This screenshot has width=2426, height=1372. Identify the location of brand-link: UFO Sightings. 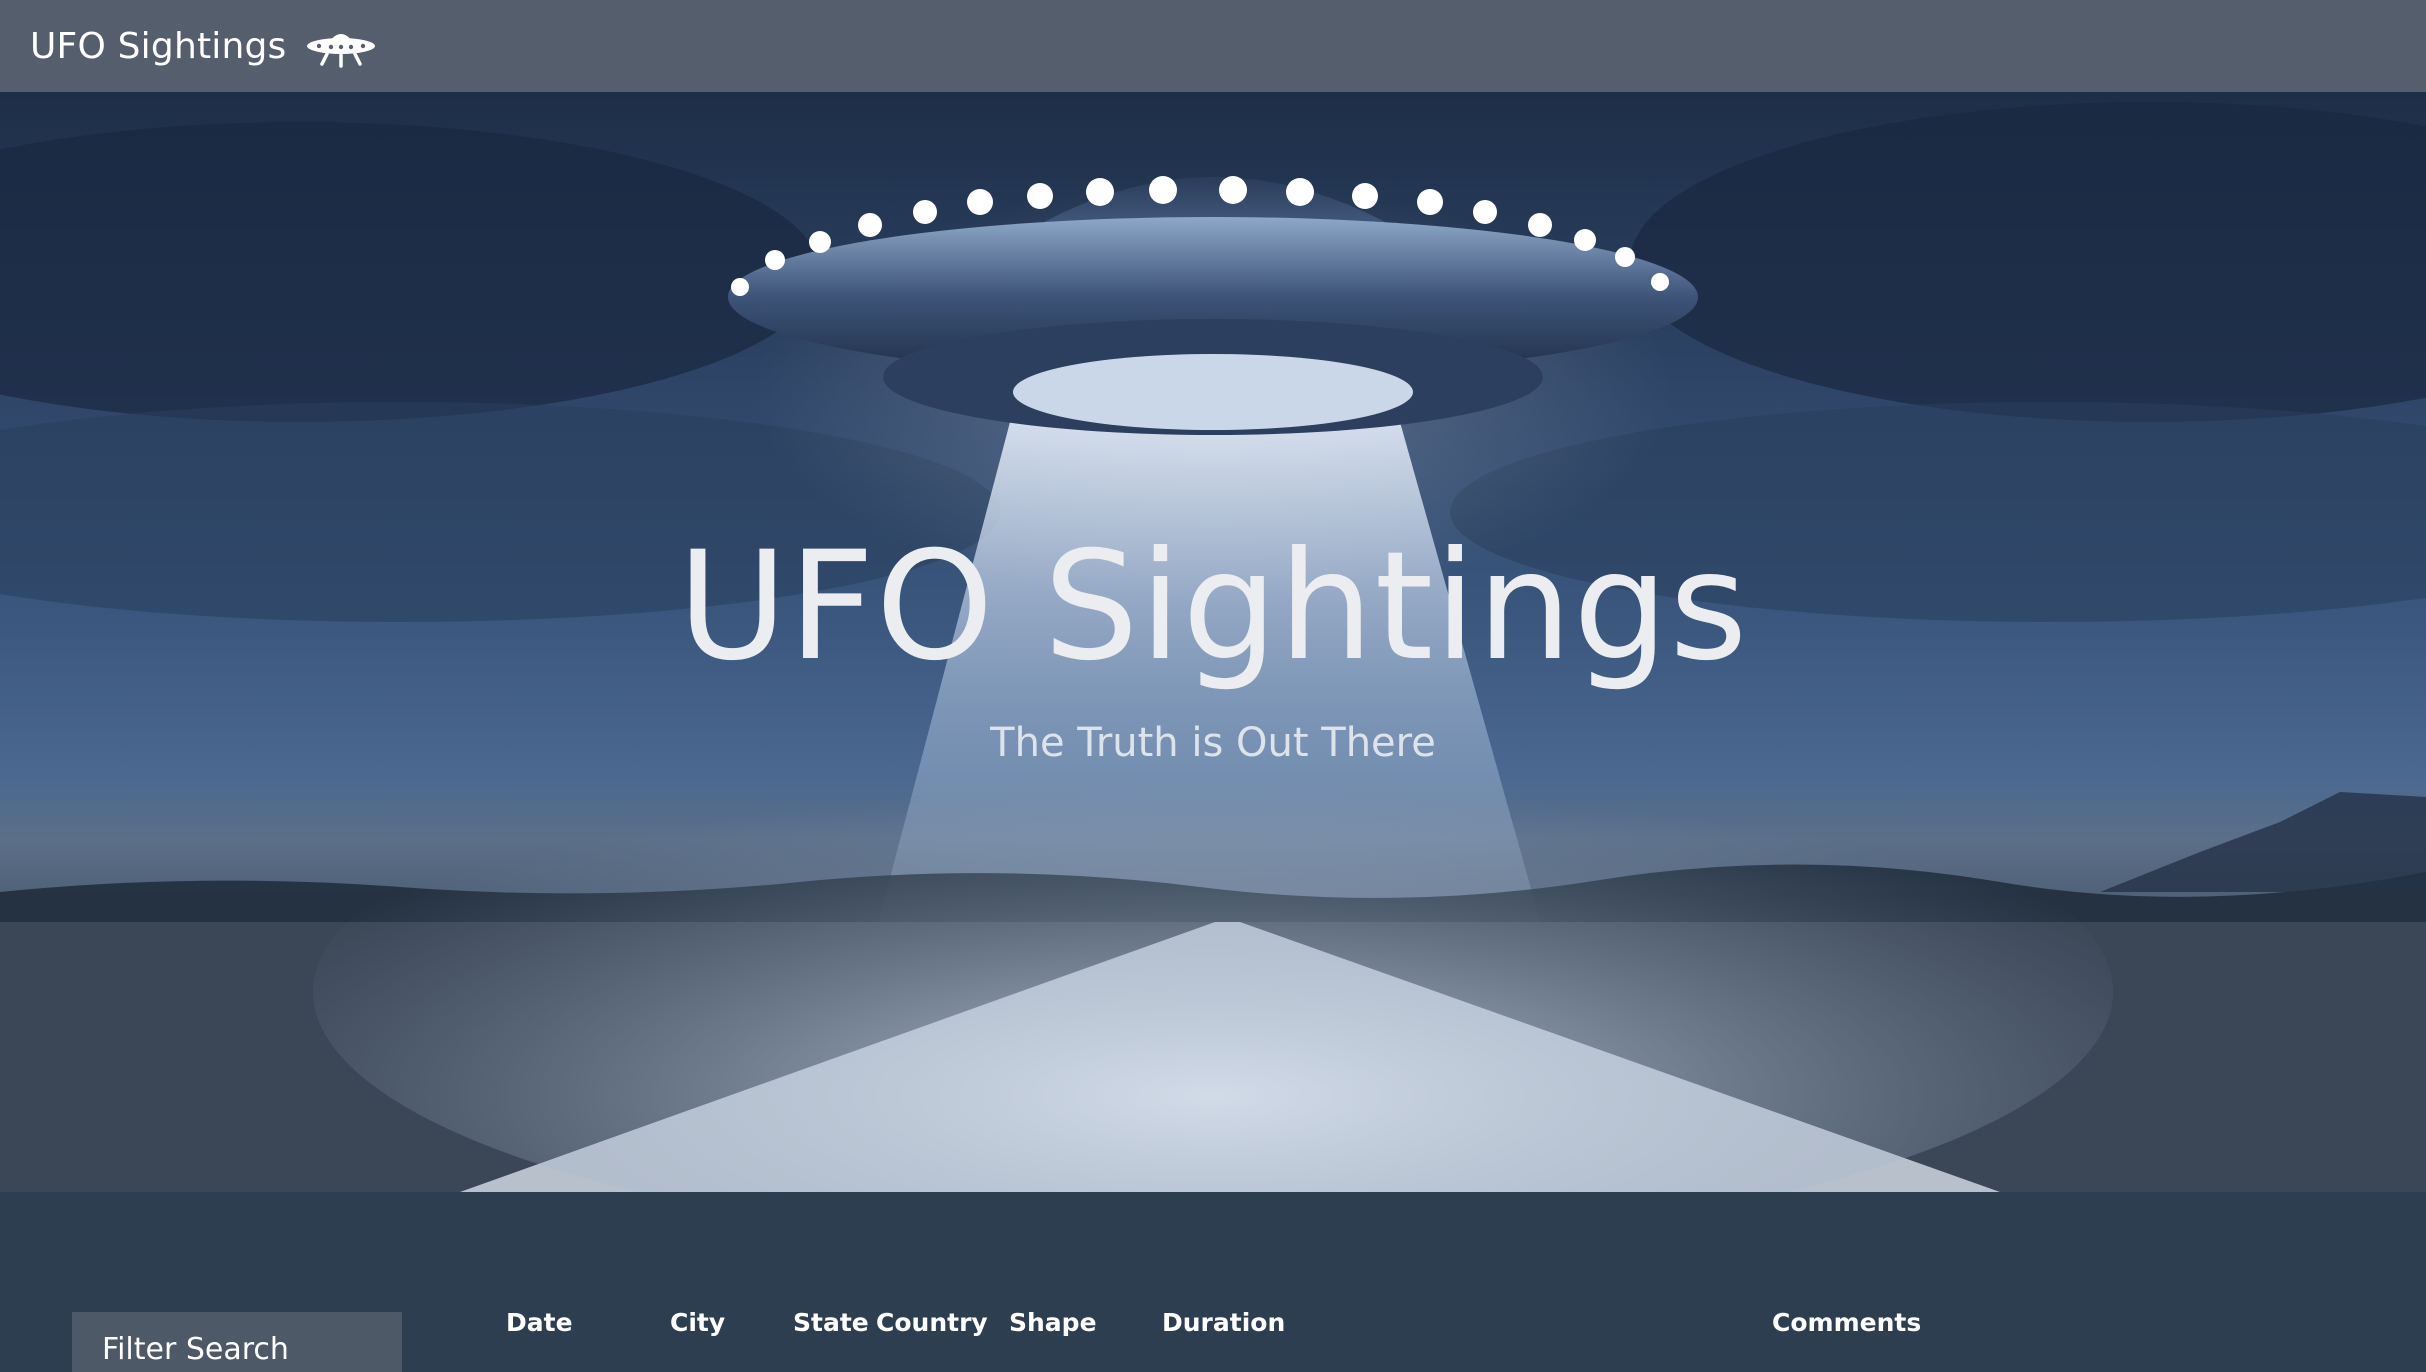
(203, 46).